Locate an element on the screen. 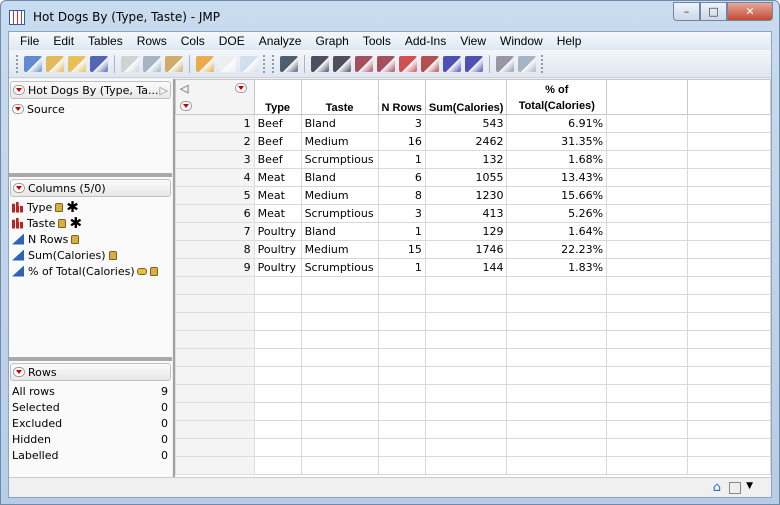 The height and width of the screenshot is (505, 780). table-cell: 6.91% is located at coordinates (557, 123).